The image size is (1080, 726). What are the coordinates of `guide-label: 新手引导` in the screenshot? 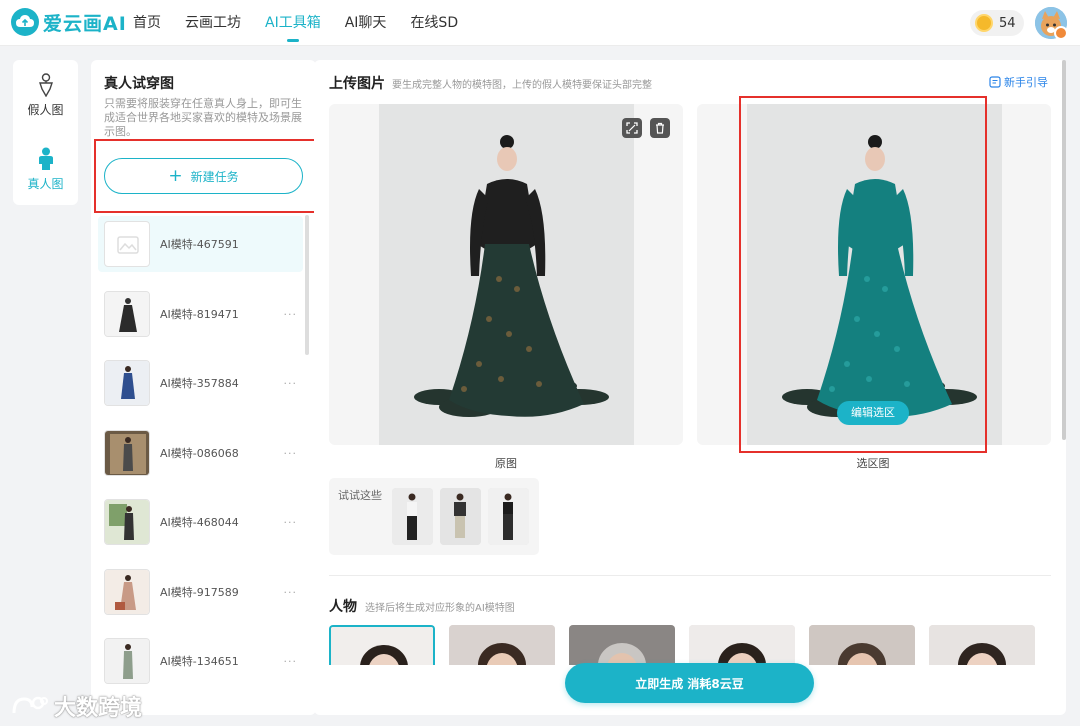 It's located at (1026, 82).